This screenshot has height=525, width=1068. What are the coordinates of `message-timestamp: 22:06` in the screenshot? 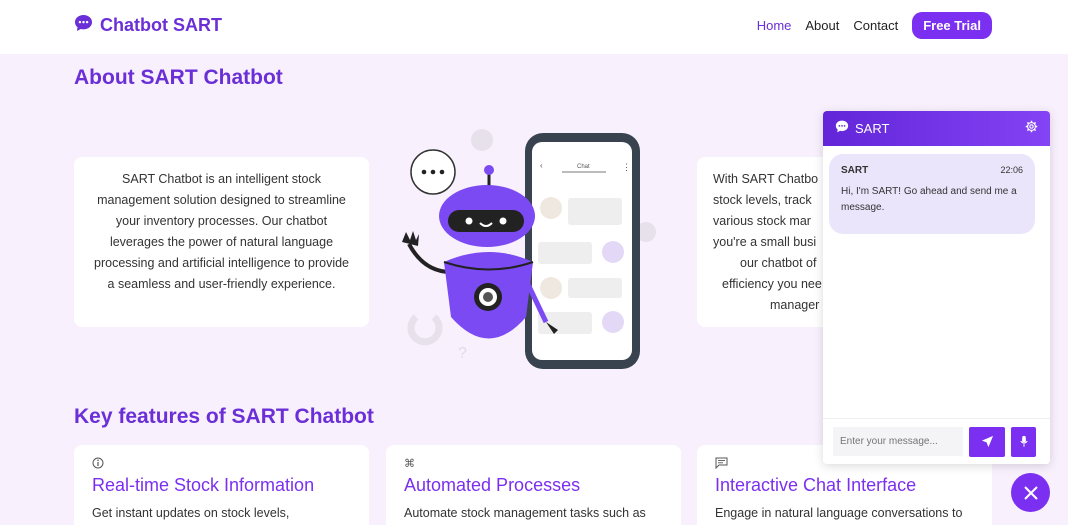 It's located at (1011, 170).